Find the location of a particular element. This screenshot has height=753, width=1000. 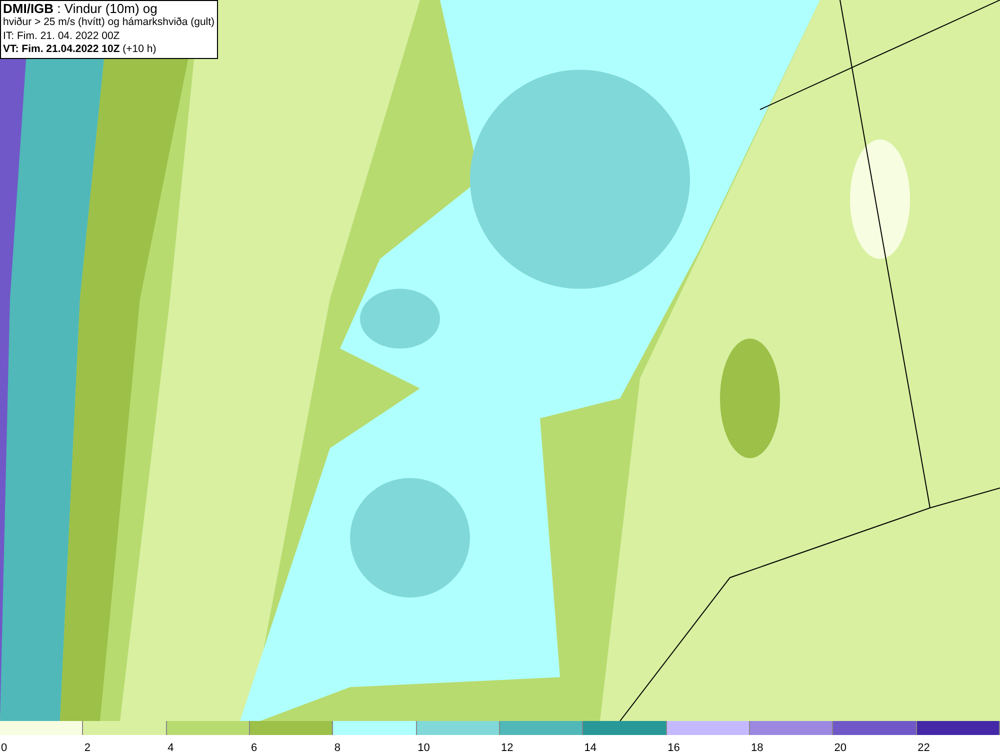

legend-label: 6 is located at coordinates (254, 747).